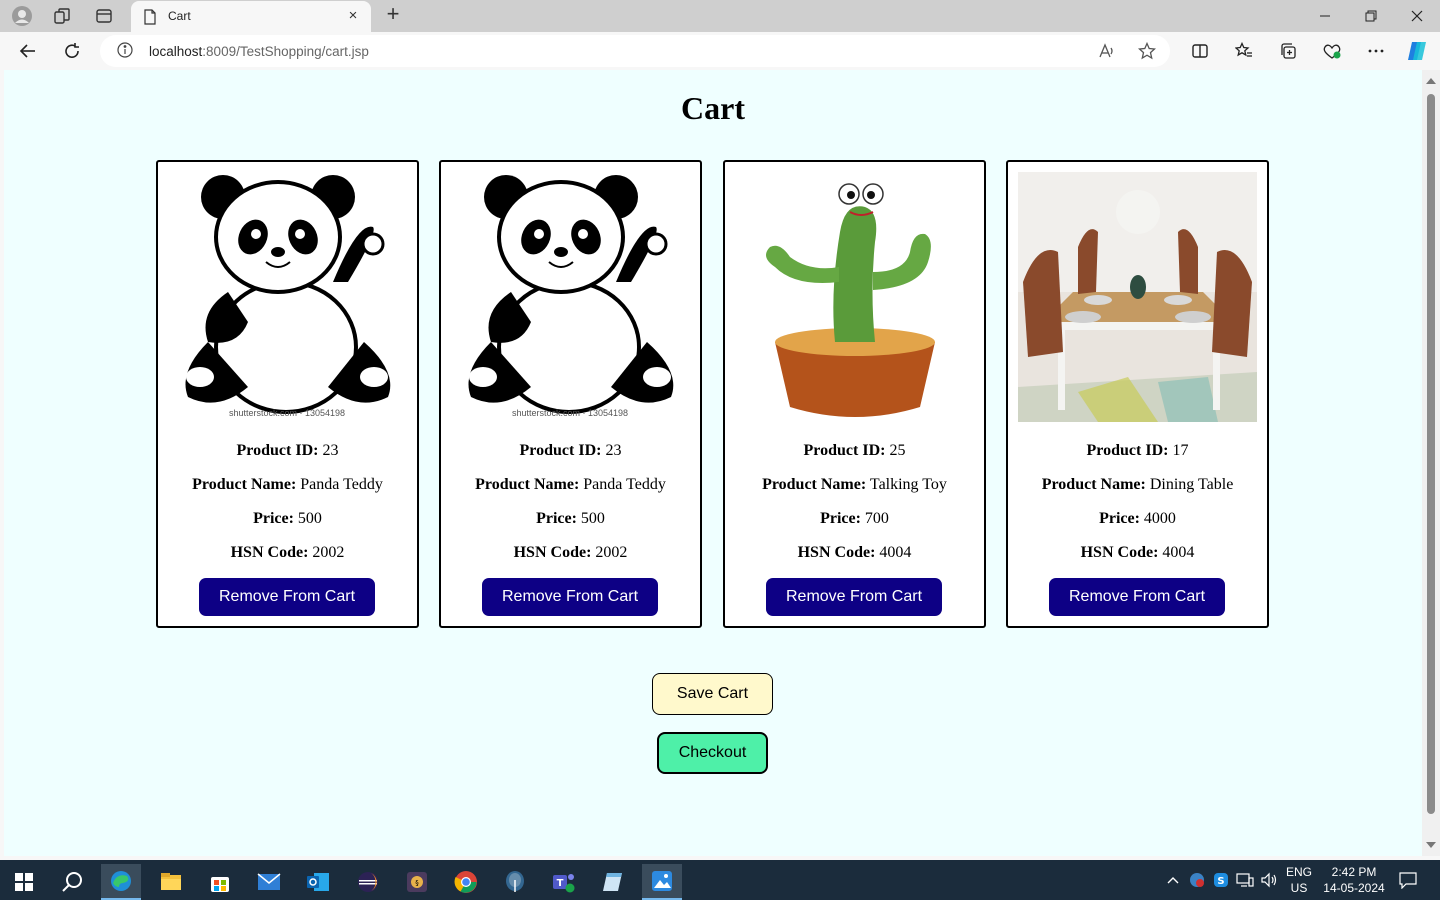  What do you see at coordinates (259, 51) in the screenshot?
I see `url-text: localhost:8009/TestShopping/cart.jsp` at bounding box center [259, 51].